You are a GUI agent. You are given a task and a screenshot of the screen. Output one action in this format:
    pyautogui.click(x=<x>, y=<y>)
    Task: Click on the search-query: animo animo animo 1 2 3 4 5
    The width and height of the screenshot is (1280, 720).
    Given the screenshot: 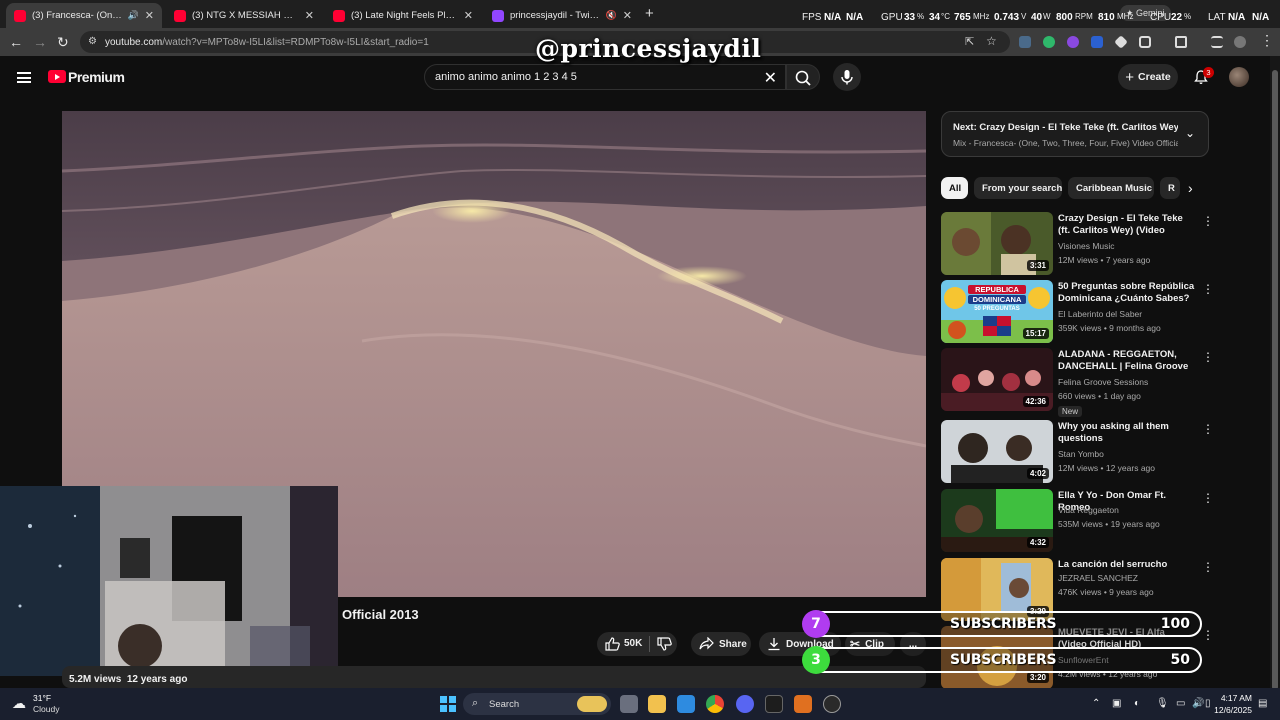 What is the action you would take?
    pyautogui.click(x=506, y=77)
    